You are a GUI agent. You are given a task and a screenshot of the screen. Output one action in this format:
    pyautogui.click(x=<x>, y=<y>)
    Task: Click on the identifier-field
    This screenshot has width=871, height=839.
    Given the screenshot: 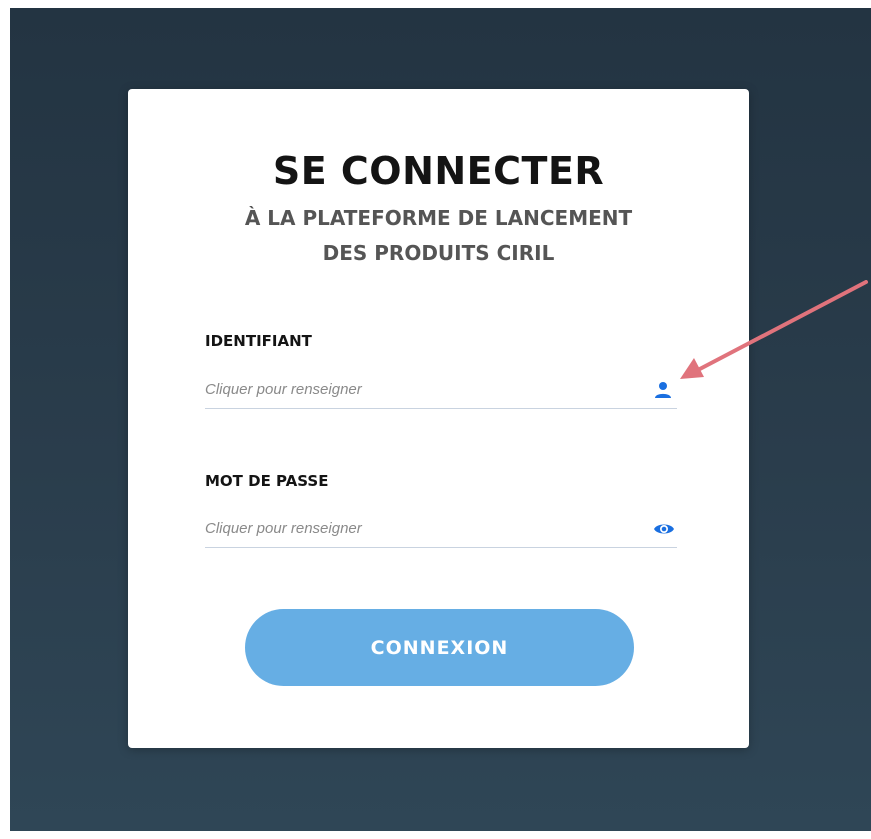 What is the action you would take?
    pyautogui.click(x=441, y=390)
    